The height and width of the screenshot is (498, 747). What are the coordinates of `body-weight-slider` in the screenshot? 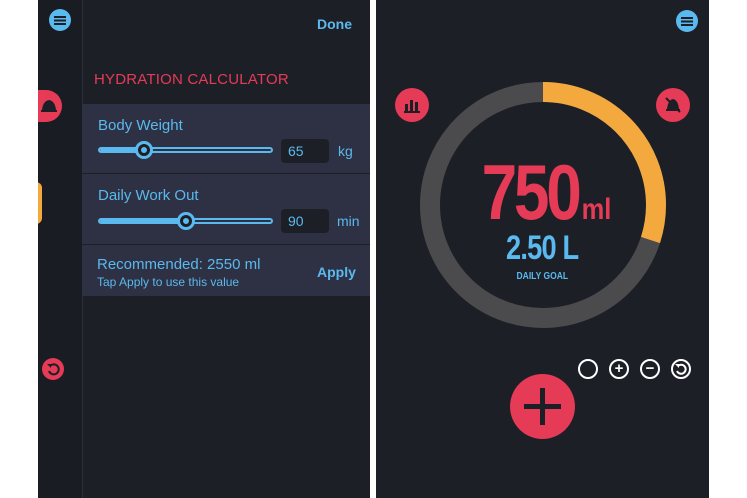 It's located at (185, 150).